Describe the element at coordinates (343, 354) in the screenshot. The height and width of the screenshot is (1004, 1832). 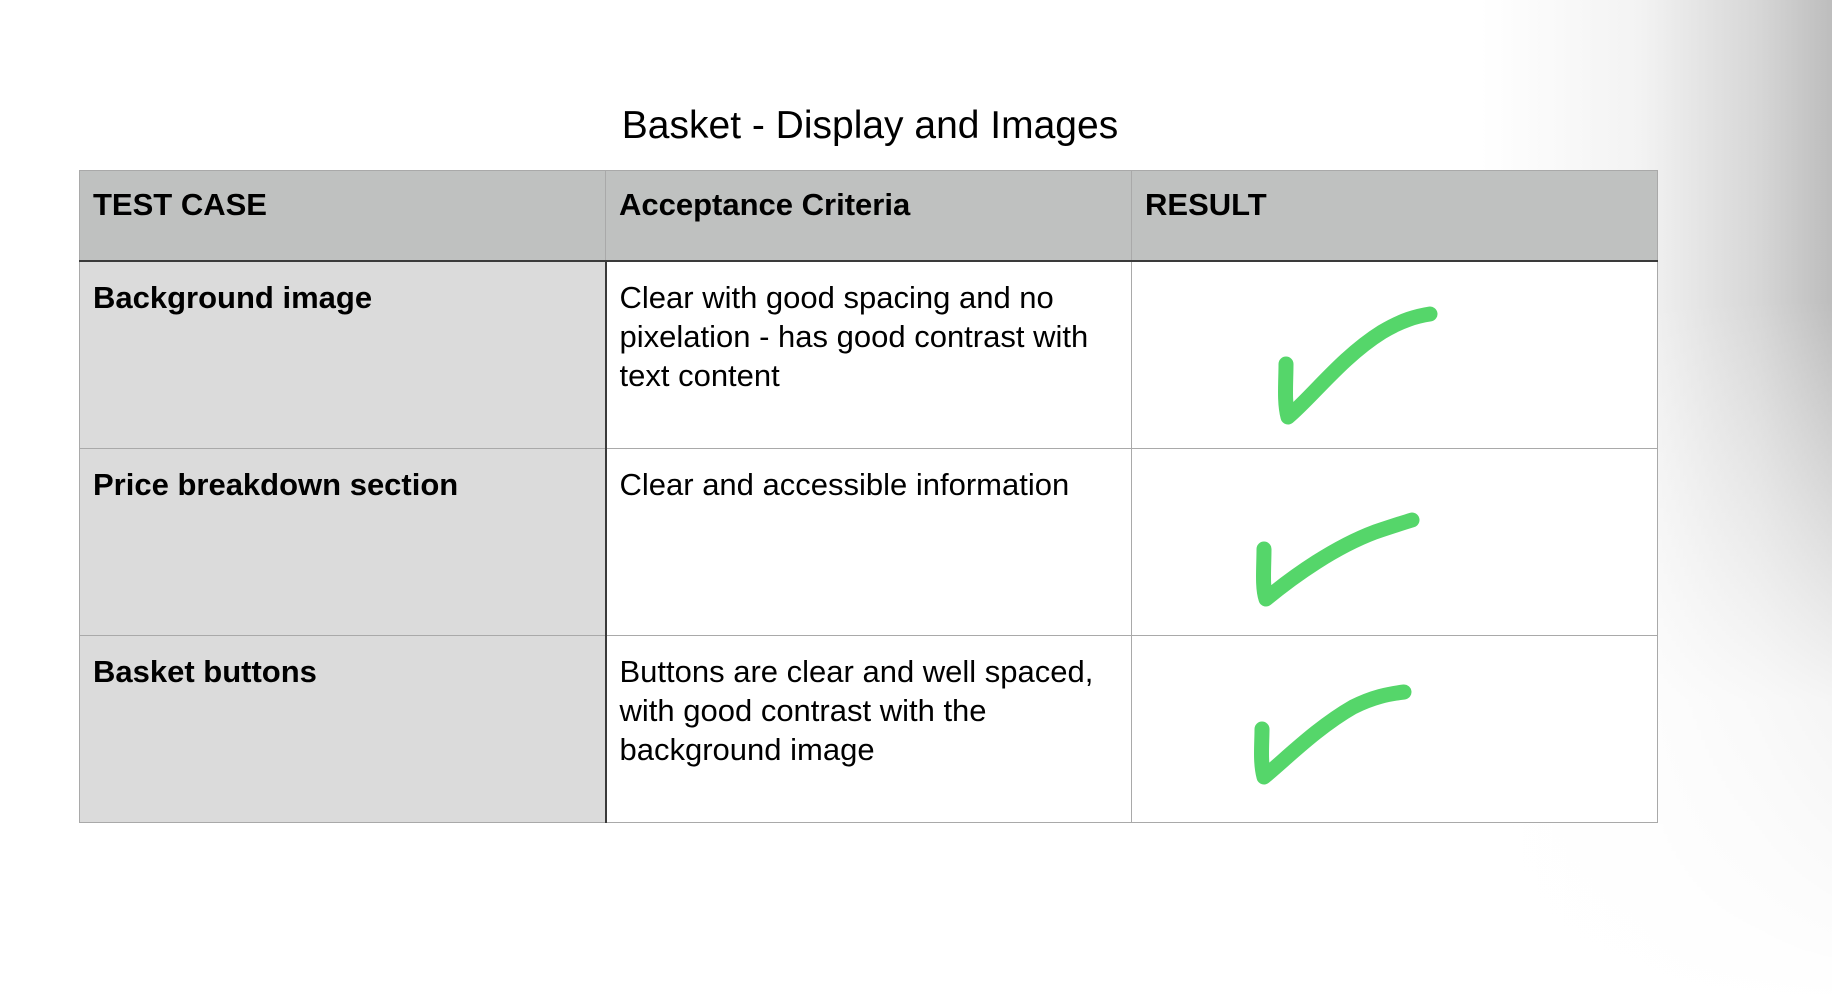
I see `test-case-cell: Background image` at that location.